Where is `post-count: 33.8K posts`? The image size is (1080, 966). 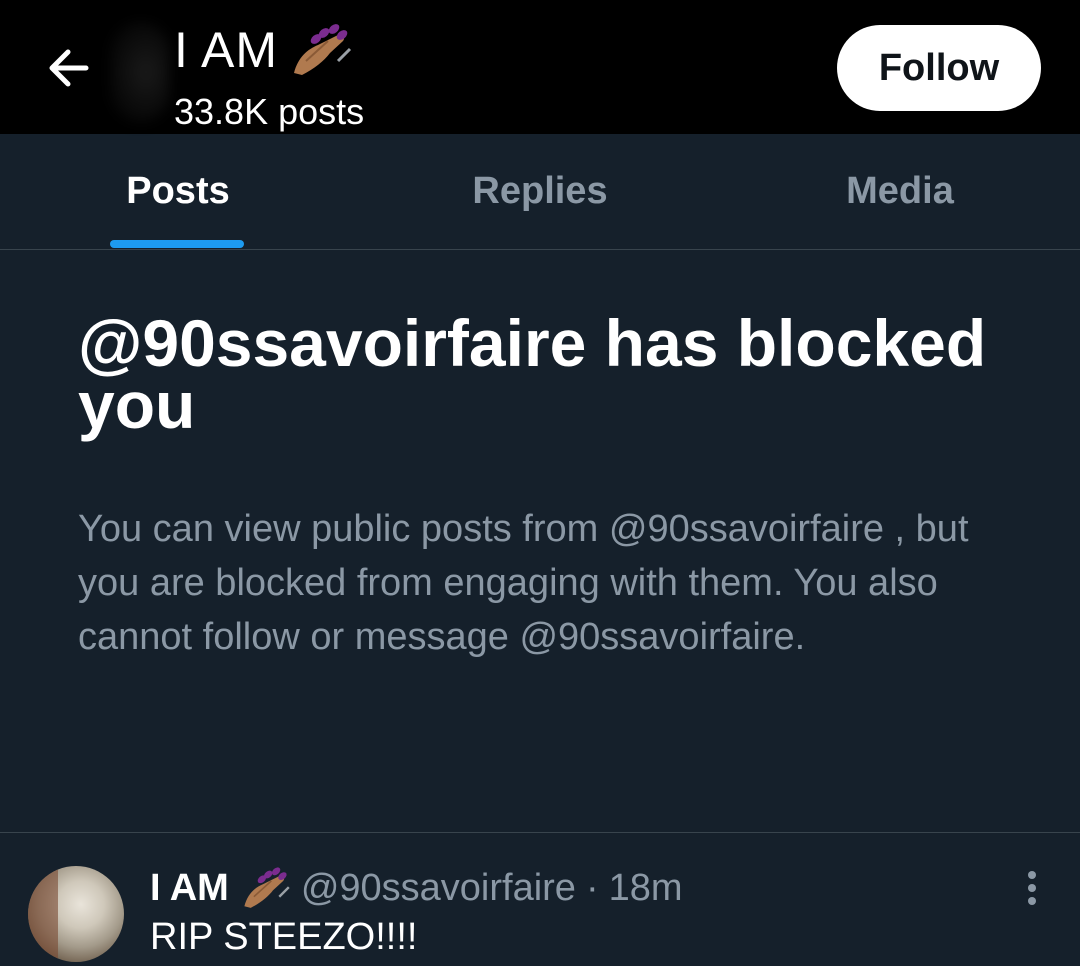 post-count: 33.8K posts is located at coordinates (269, 111).